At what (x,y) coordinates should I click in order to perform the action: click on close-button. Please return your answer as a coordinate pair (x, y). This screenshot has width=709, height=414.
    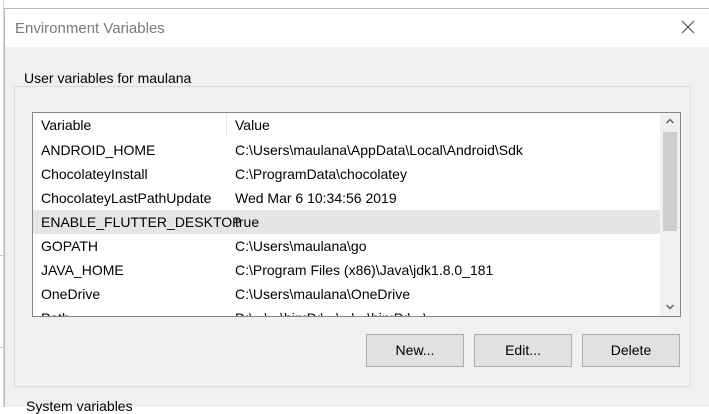
    Looking at the image, I should click on (689, 28).